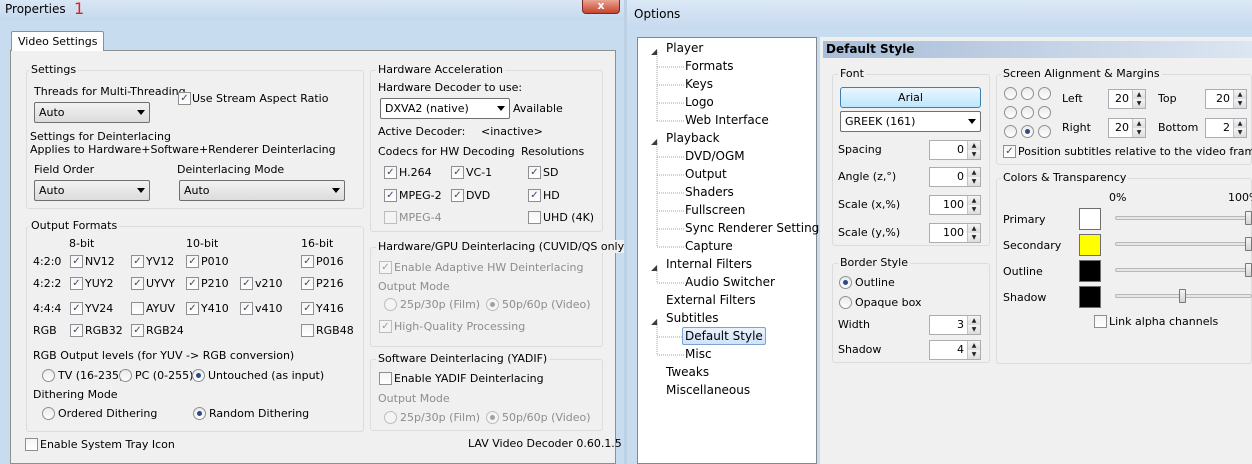  Describe the element at coordinates (48, 375) in the screenshot. I see `tv-levels-radio` at that location.